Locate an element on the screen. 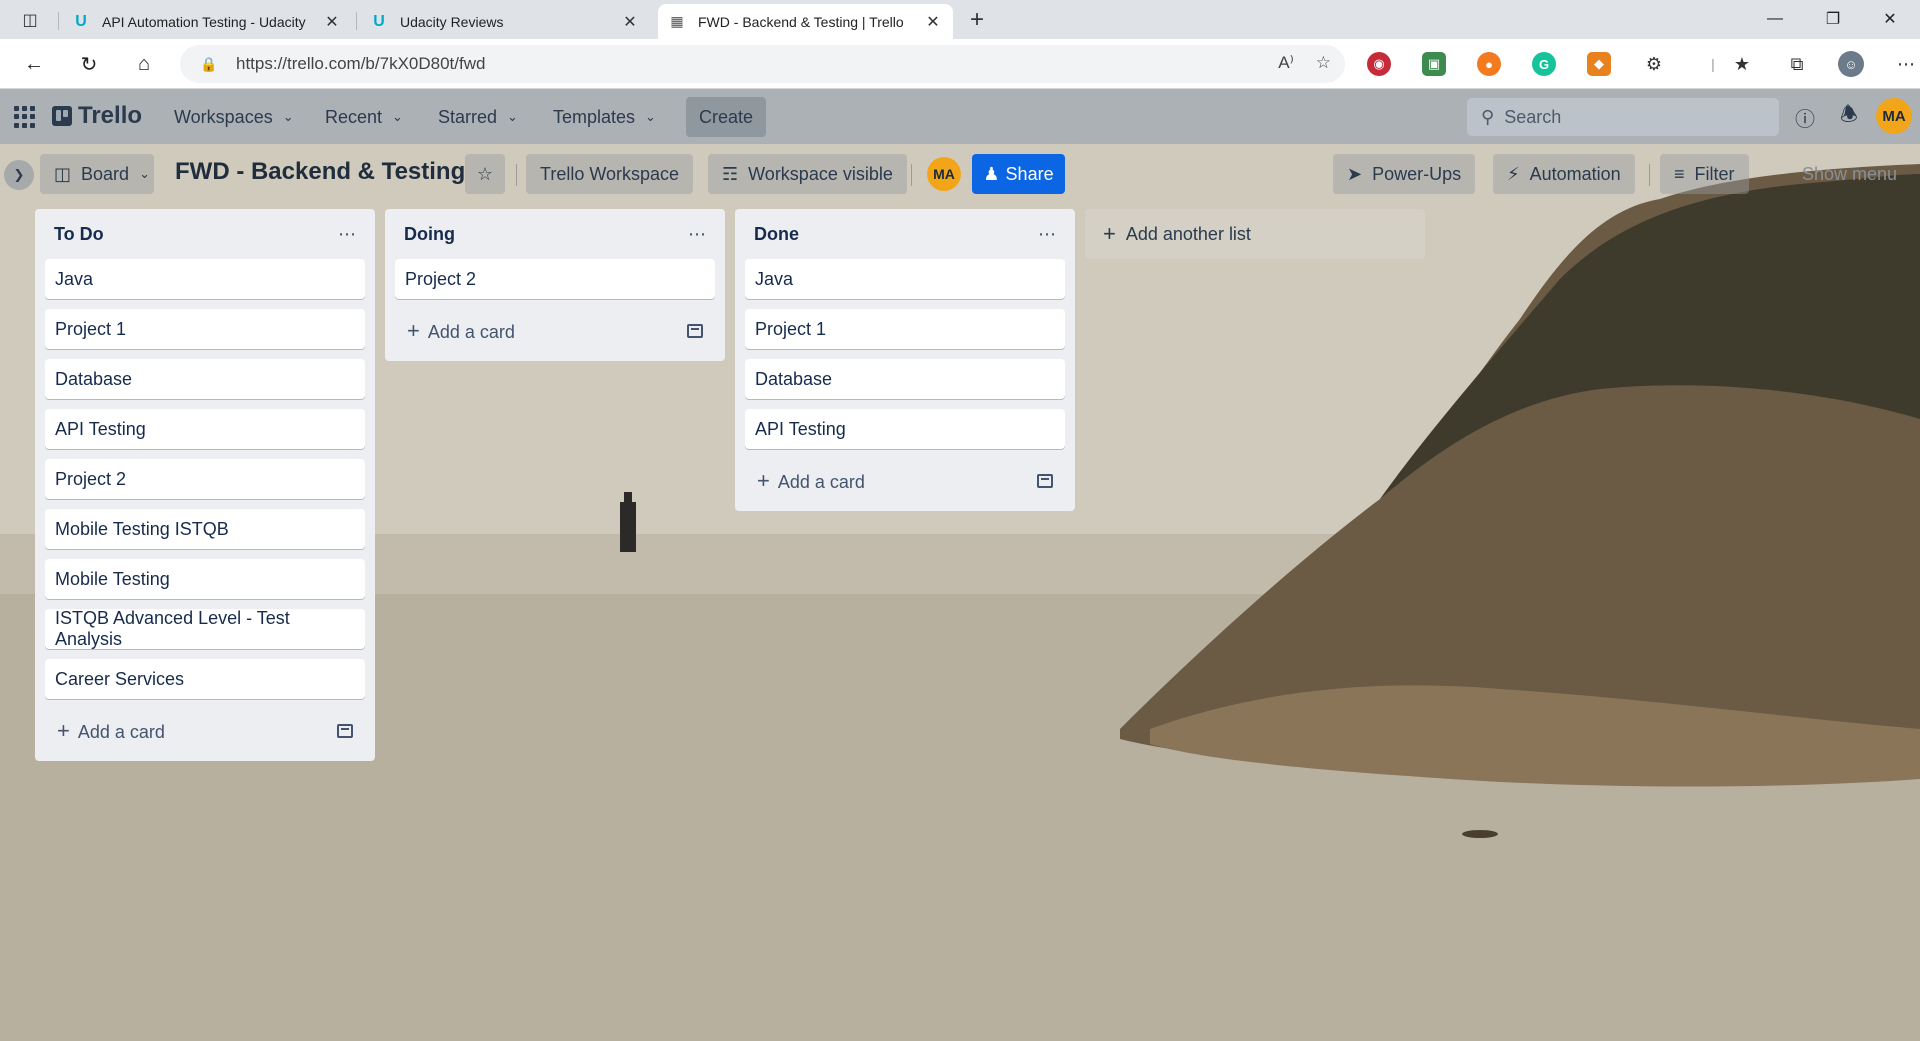 This screenshot has height=1041, width=1920. search-placeholder: Search is located at coordinates (1533, 116).